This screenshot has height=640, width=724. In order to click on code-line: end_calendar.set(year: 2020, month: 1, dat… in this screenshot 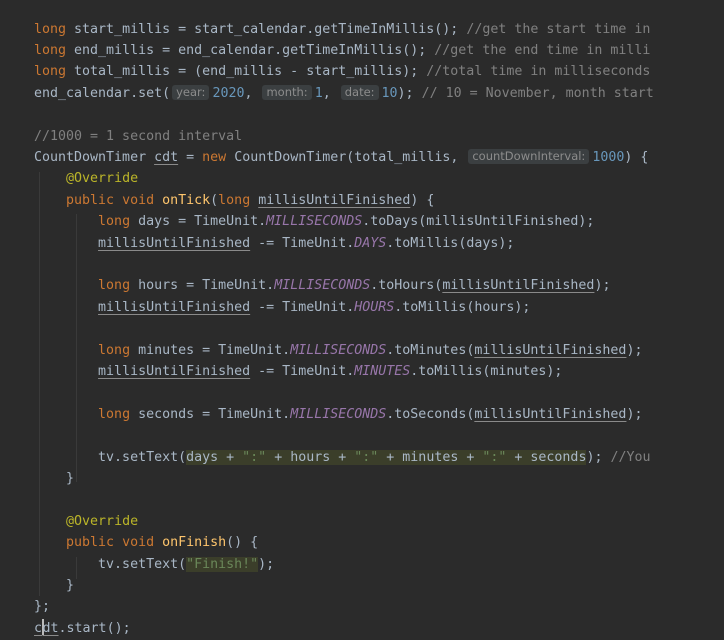, I will do `click(362, 93)`.